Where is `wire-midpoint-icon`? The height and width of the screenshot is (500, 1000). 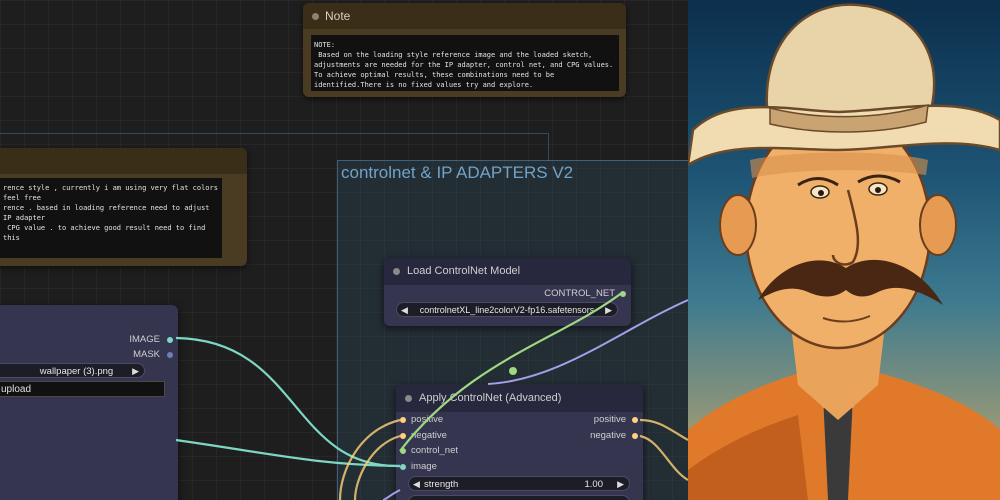 wire-midpoint-icon is located at coordinates (513, 371).